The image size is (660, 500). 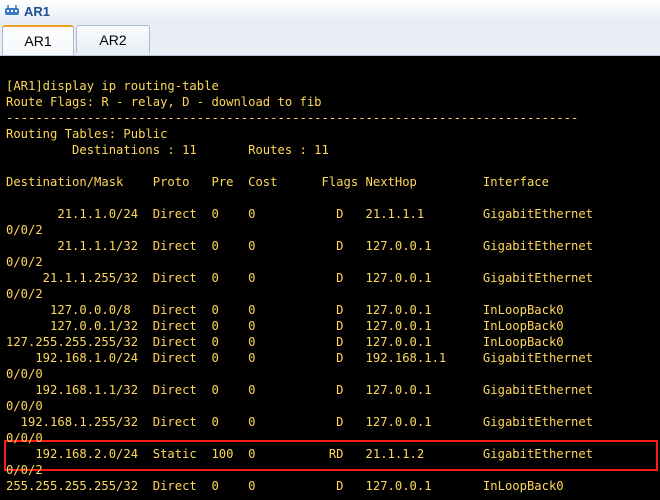 What do you see at coordinates (12, 10) in the screenshot?
I see `router-app-icon` at bounding box center [12, 10].